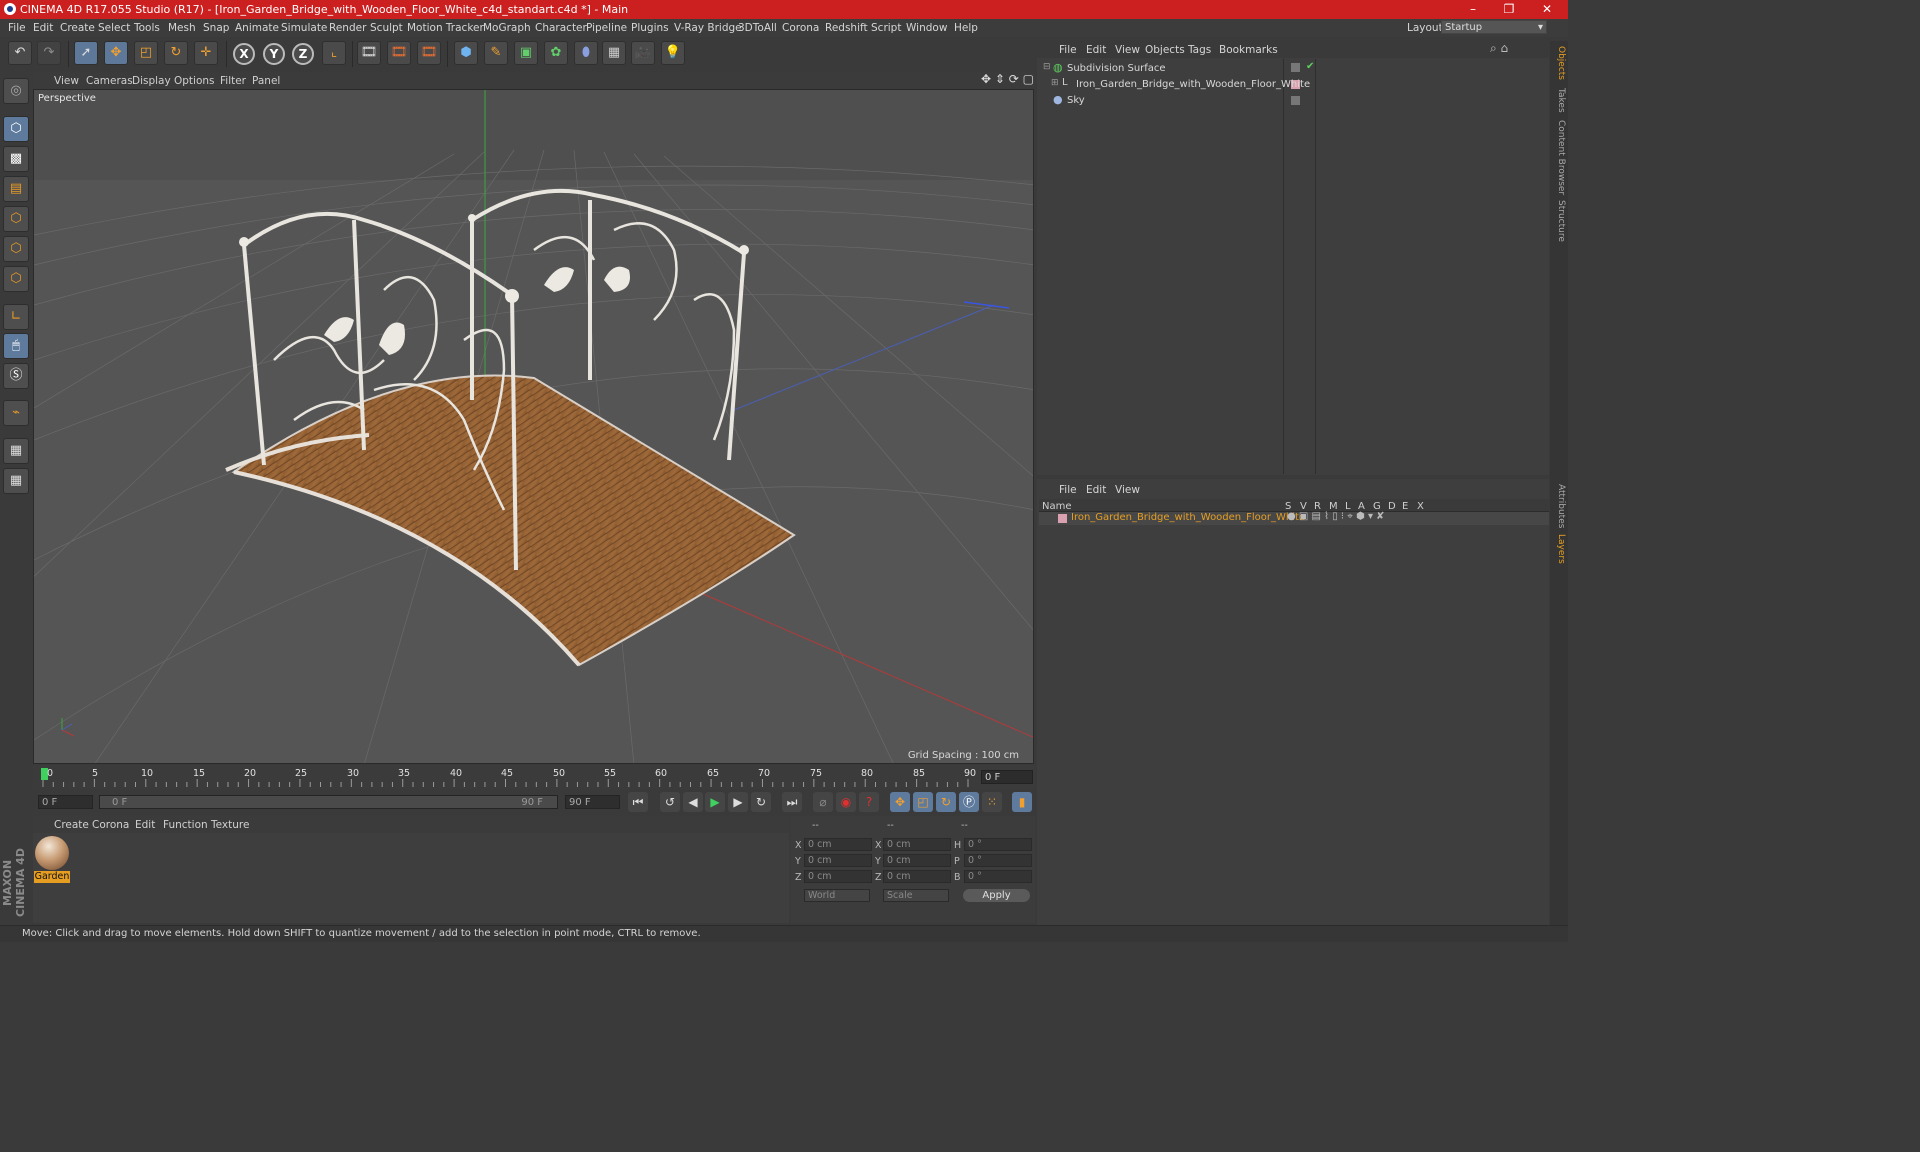  What do you see at coordinates (969, 802) in the screenshot?
I see `key-parameter-button: Ⓟ` at bounding box center [969, 802].